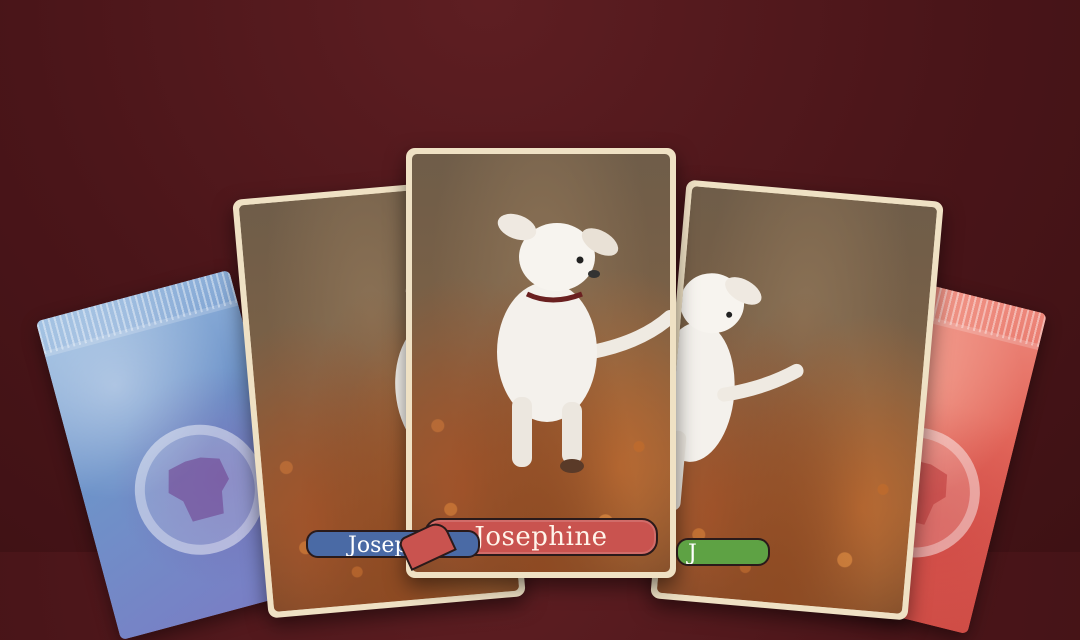 The height and width of the screenshot is (640, 1080). I want to click on pack-crimp-edge, so click(136, 312).